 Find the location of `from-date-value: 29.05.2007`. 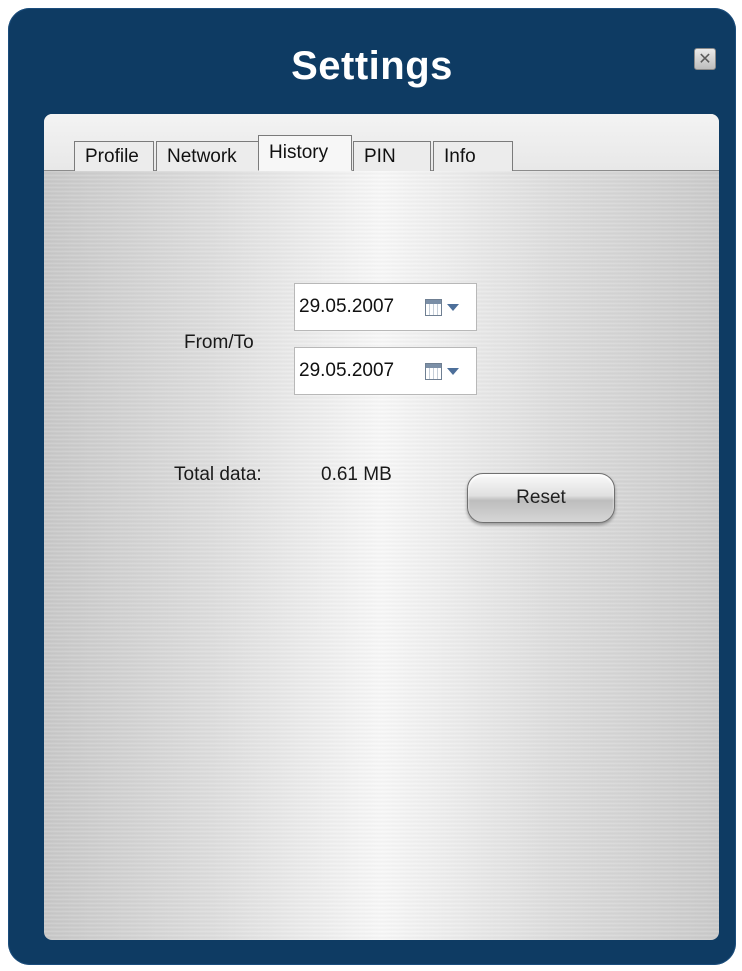

from-date-value: 29.05.2007 is located at coordinates (346, 307).